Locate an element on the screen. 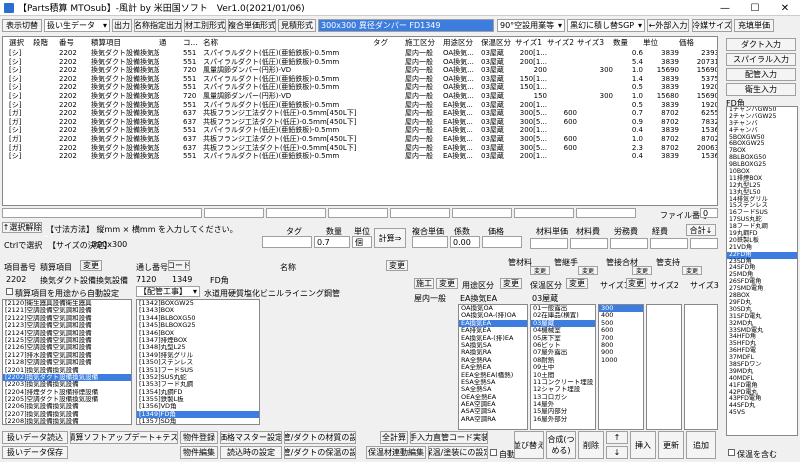  list-item: 08耐熱 is located at coordinates (563, 360).